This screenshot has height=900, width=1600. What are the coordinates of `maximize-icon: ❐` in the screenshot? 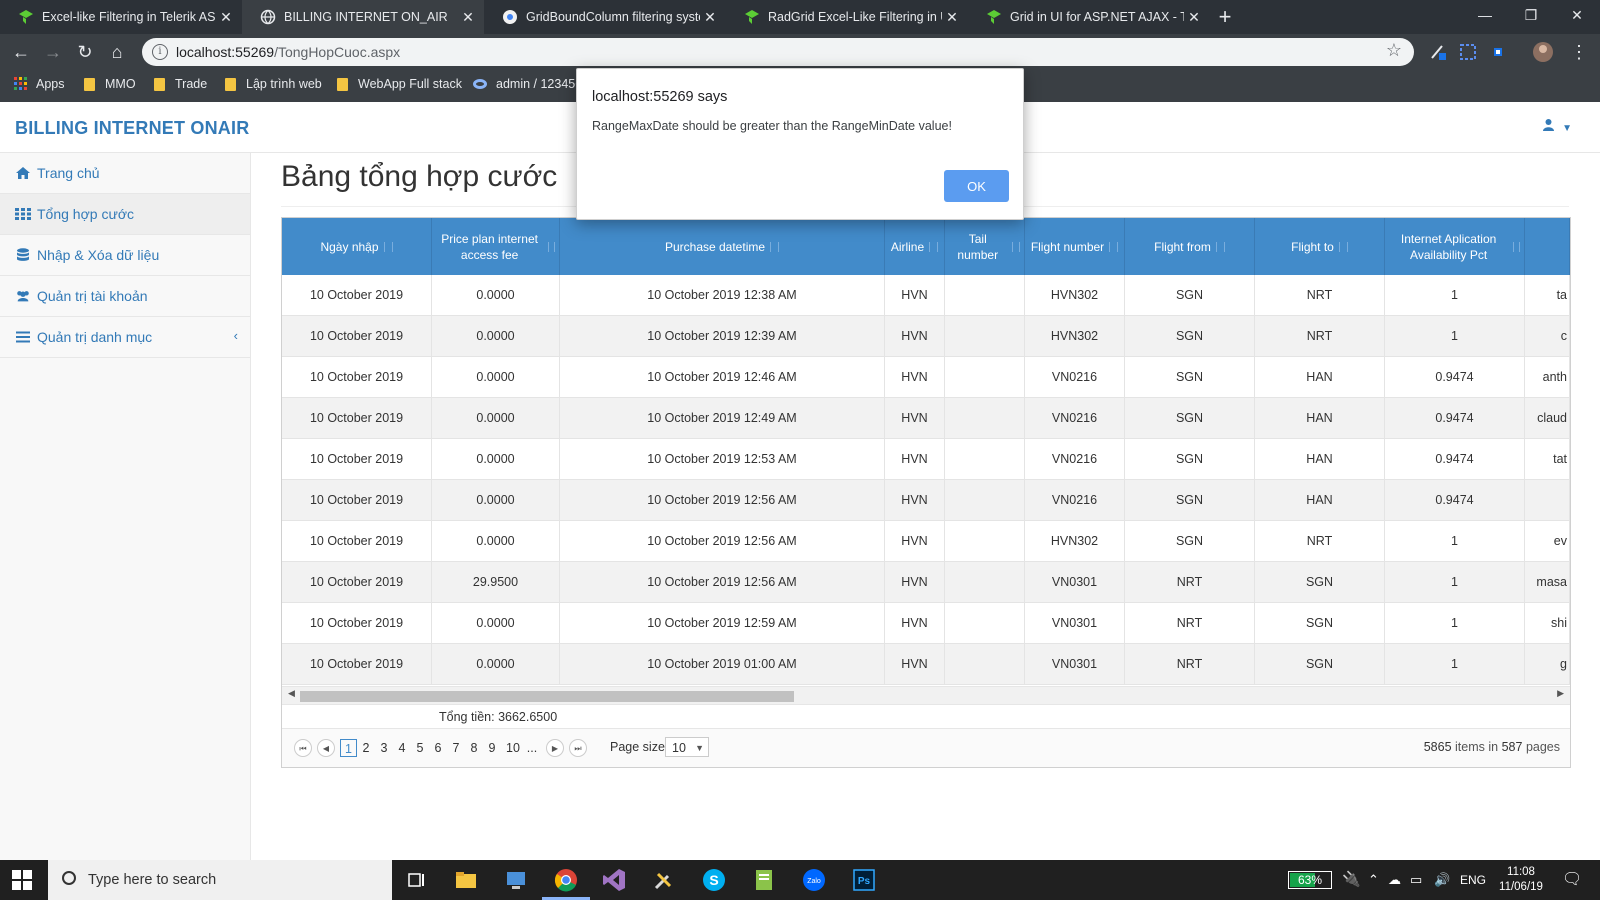 It's located at (1531, 15).